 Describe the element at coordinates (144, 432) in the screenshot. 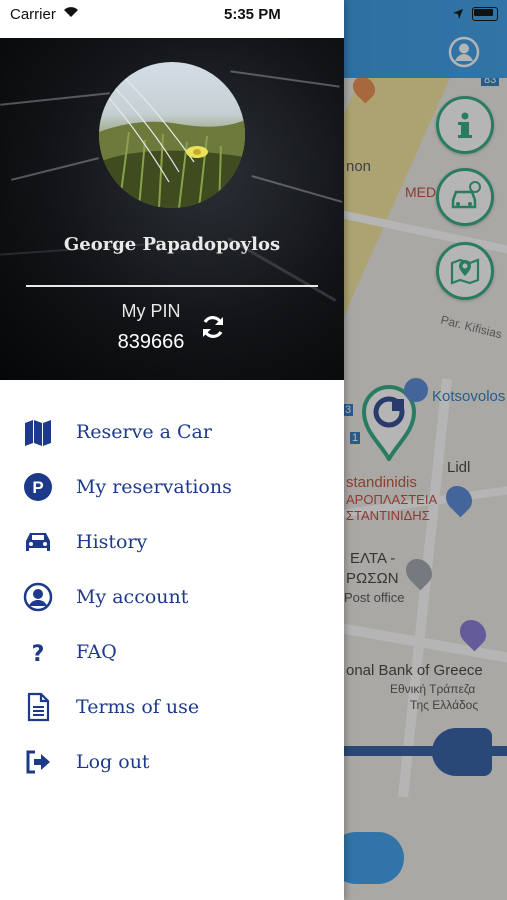

I see `menu-item-label: Reserve a Car` at that location.